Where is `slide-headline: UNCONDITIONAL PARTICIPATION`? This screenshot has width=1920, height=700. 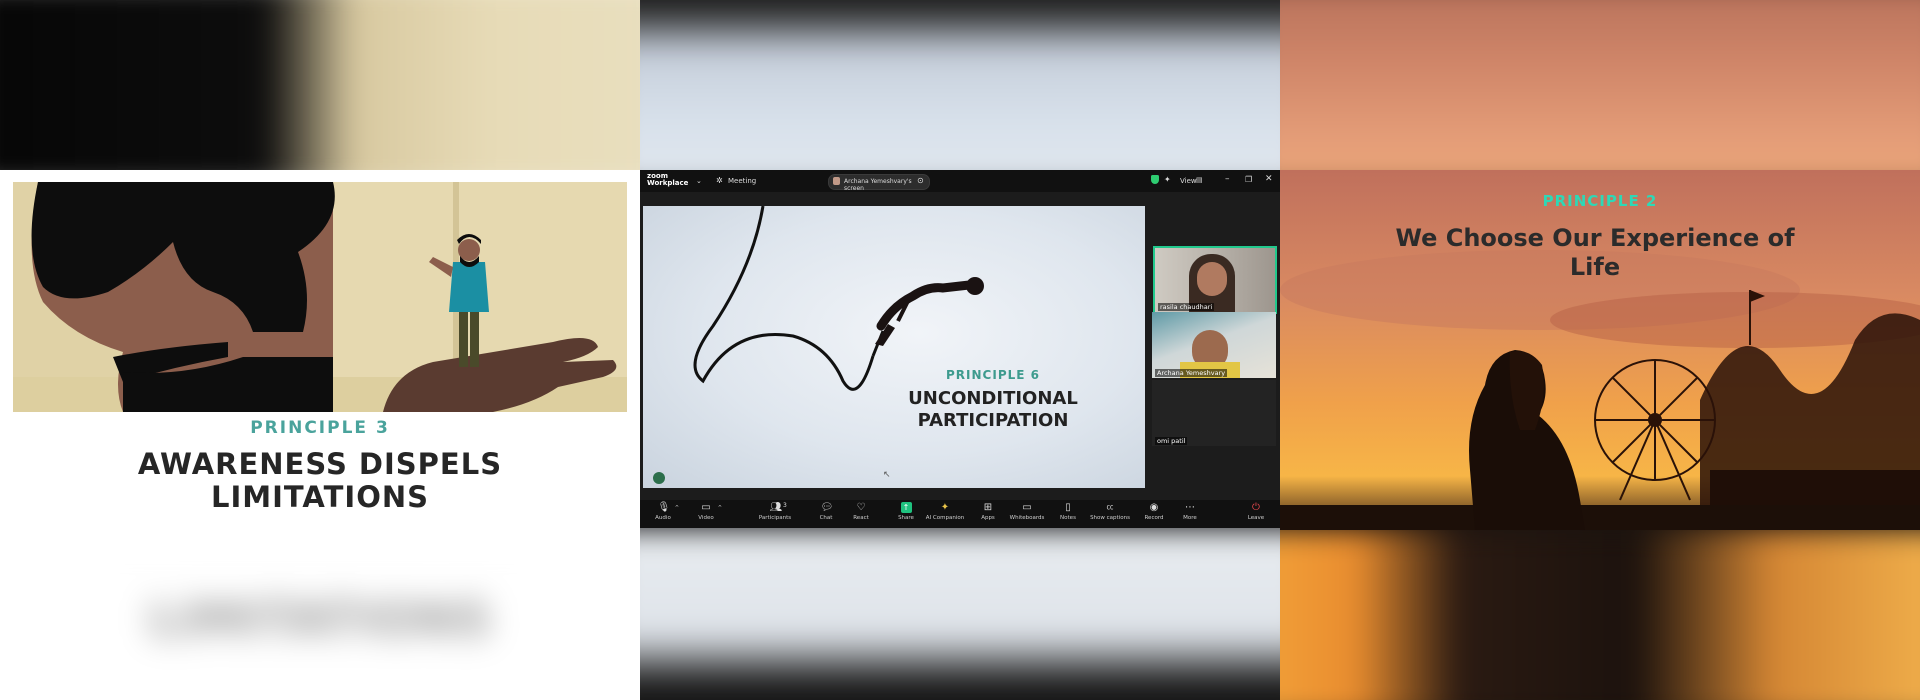 slide-headline: UNCONDITIONAL PARTICIPATION is located at coordinates (993, 410).